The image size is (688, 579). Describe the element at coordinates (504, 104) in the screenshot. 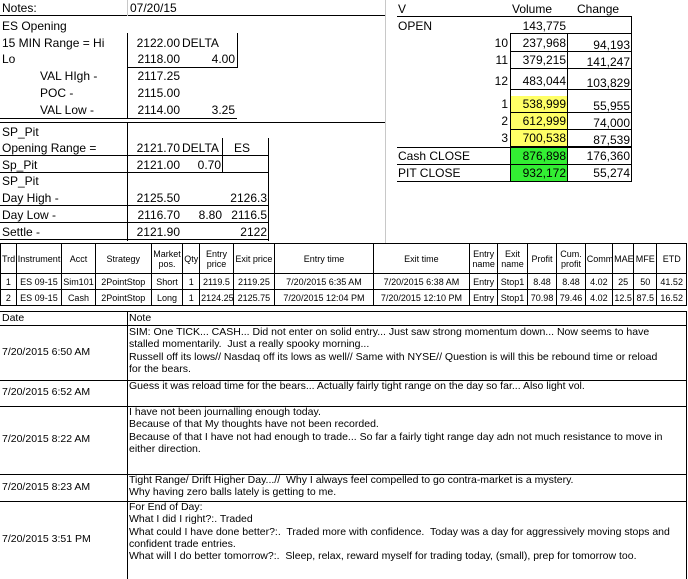

I see `volume-hour: 1` at that location.